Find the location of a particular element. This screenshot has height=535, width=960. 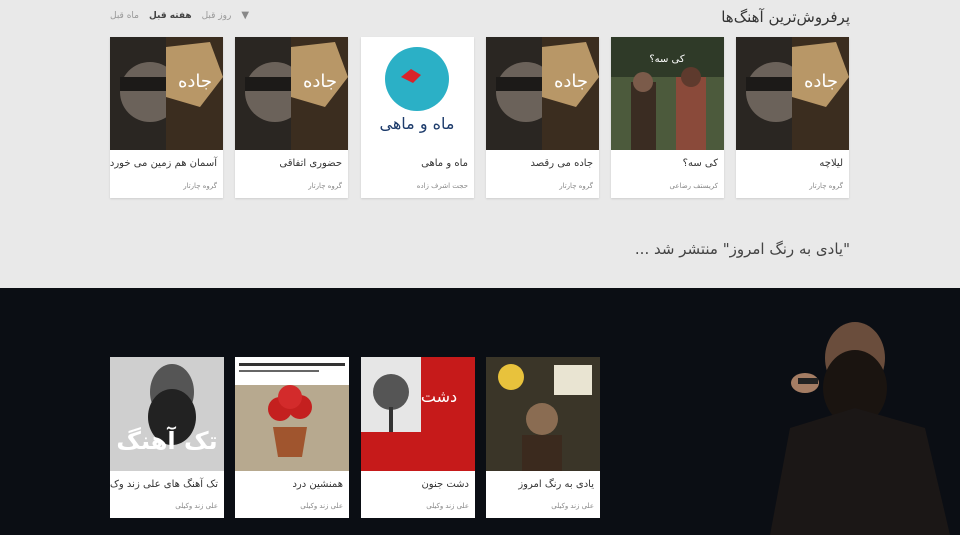

song-title: یادی به رنگ امروز is located at coordinates (556, 484).